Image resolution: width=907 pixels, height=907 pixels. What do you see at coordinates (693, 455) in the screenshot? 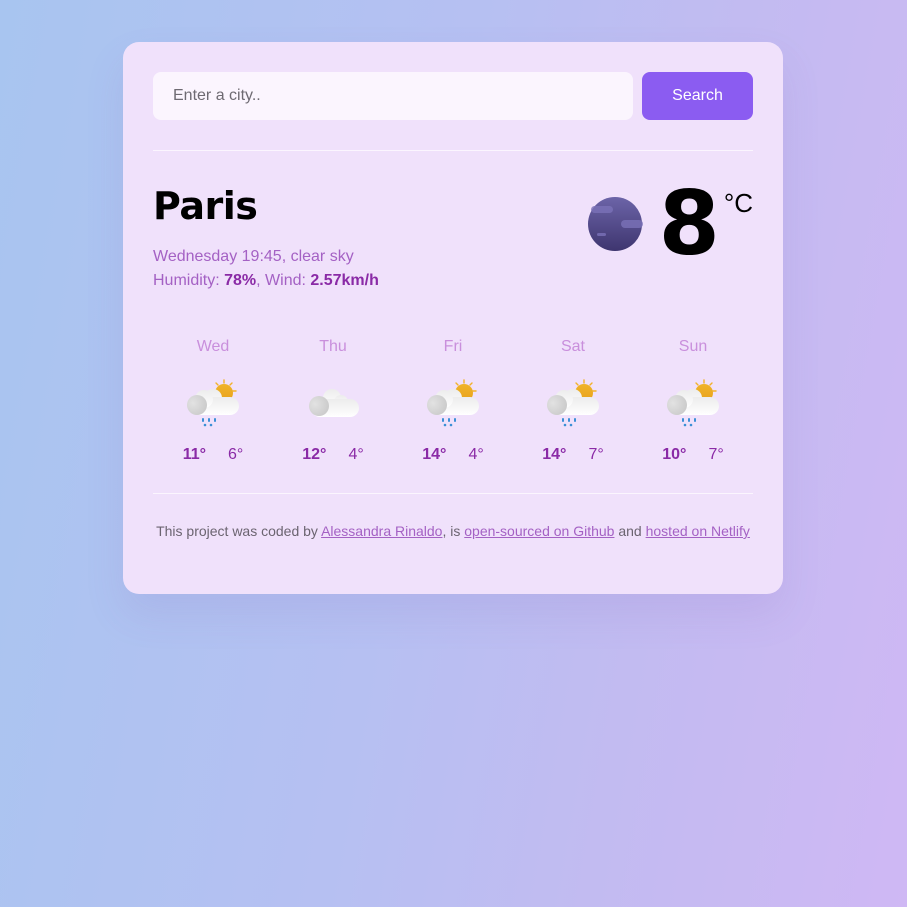
I see `forecast-temps: 10° 7°` at bounding box center [693, 455].